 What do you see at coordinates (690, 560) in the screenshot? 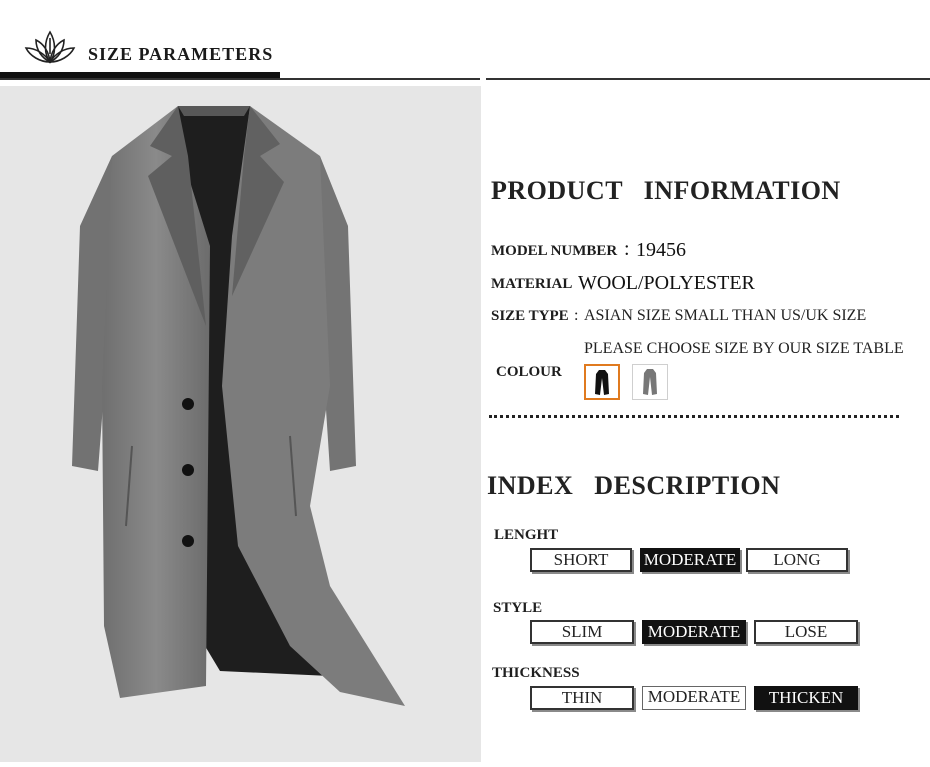
I see `length-option-moderate: MODERATE` at bounding box center [690, 560].